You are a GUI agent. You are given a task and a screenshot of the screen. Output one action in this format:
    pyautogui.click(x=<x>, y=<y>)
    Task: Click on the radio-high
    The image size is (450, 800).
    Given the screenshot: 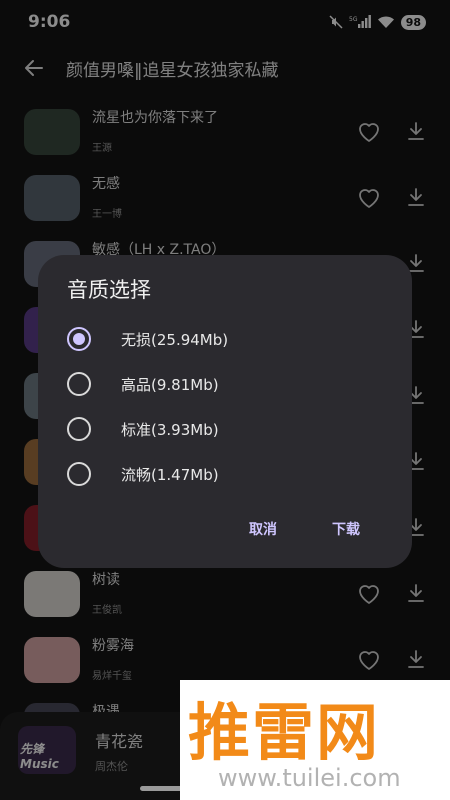 What is the action you would take?
    pyautogui.click(x=79, y=384)
    